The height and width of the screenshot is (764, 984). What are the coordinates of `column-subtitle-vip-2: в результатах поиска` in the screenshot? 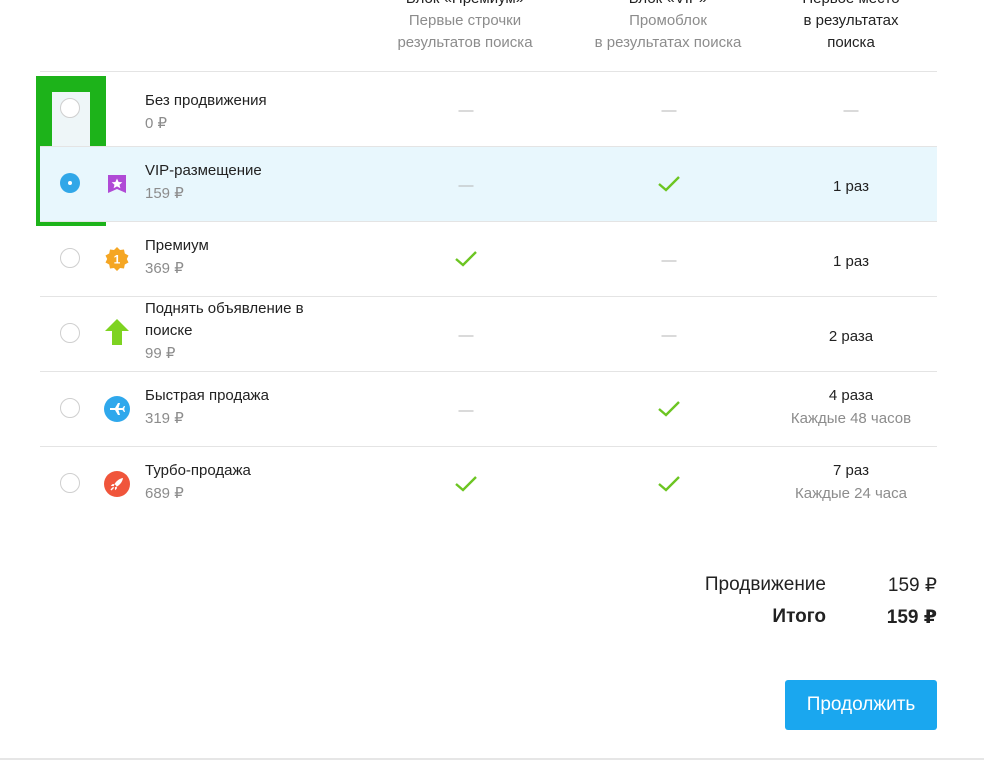 It's located at (668, 42).